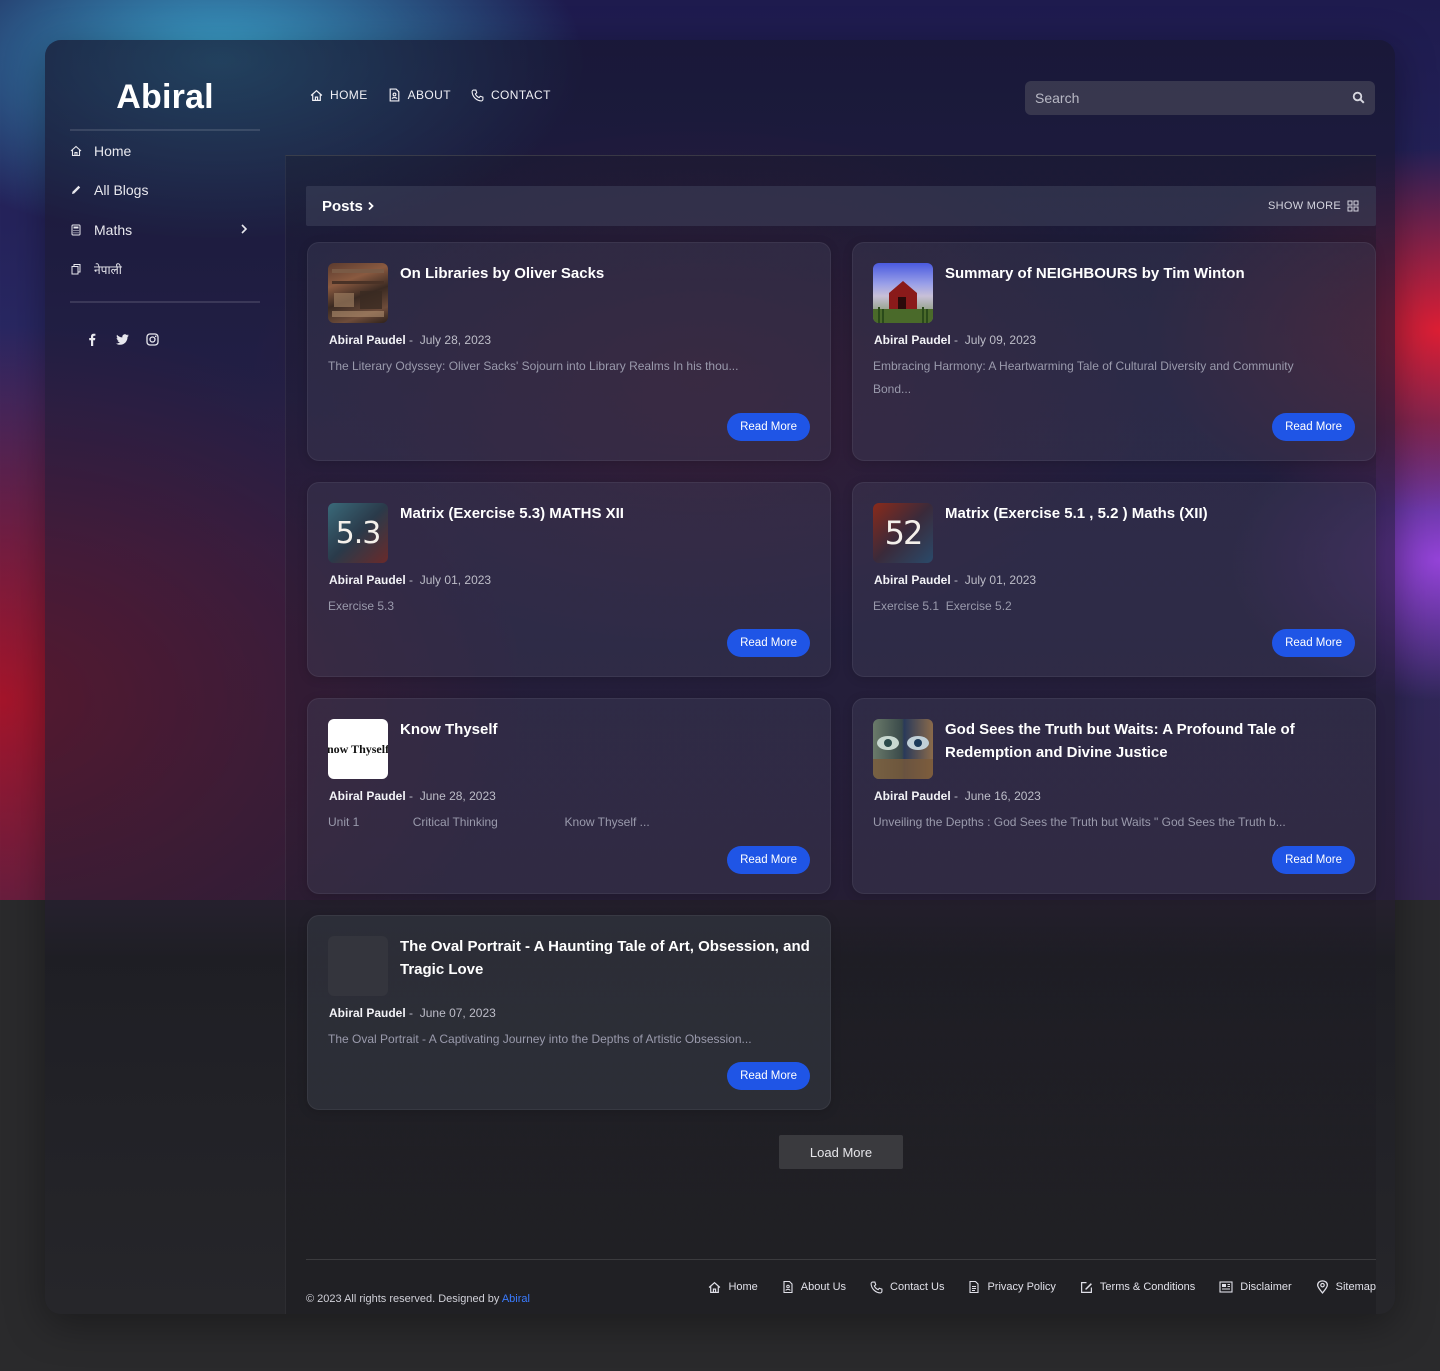 This screenshot has height=1371, width=1440. What do you see at coordinates (403, 1299) in the screenshot?
I see `copyright-label: © 2023 All rights reserved. Designed by` at bounding box center [403, 1299].